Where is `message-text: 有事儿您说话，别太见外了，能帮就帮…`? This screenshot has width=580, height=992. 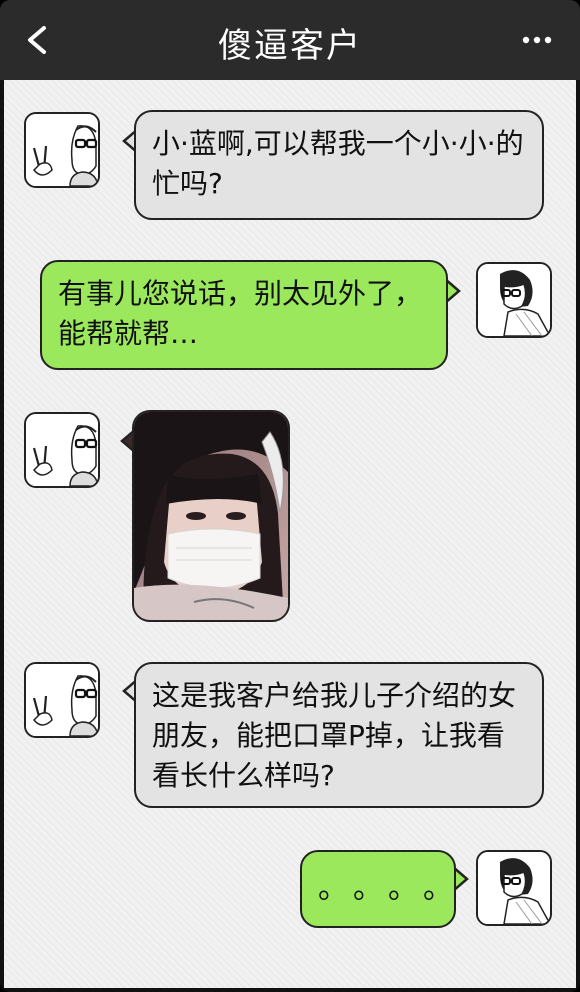 message-text: 有事儿您说话，别太见外了，能帮就帮… is located at coordinates (240, 313).